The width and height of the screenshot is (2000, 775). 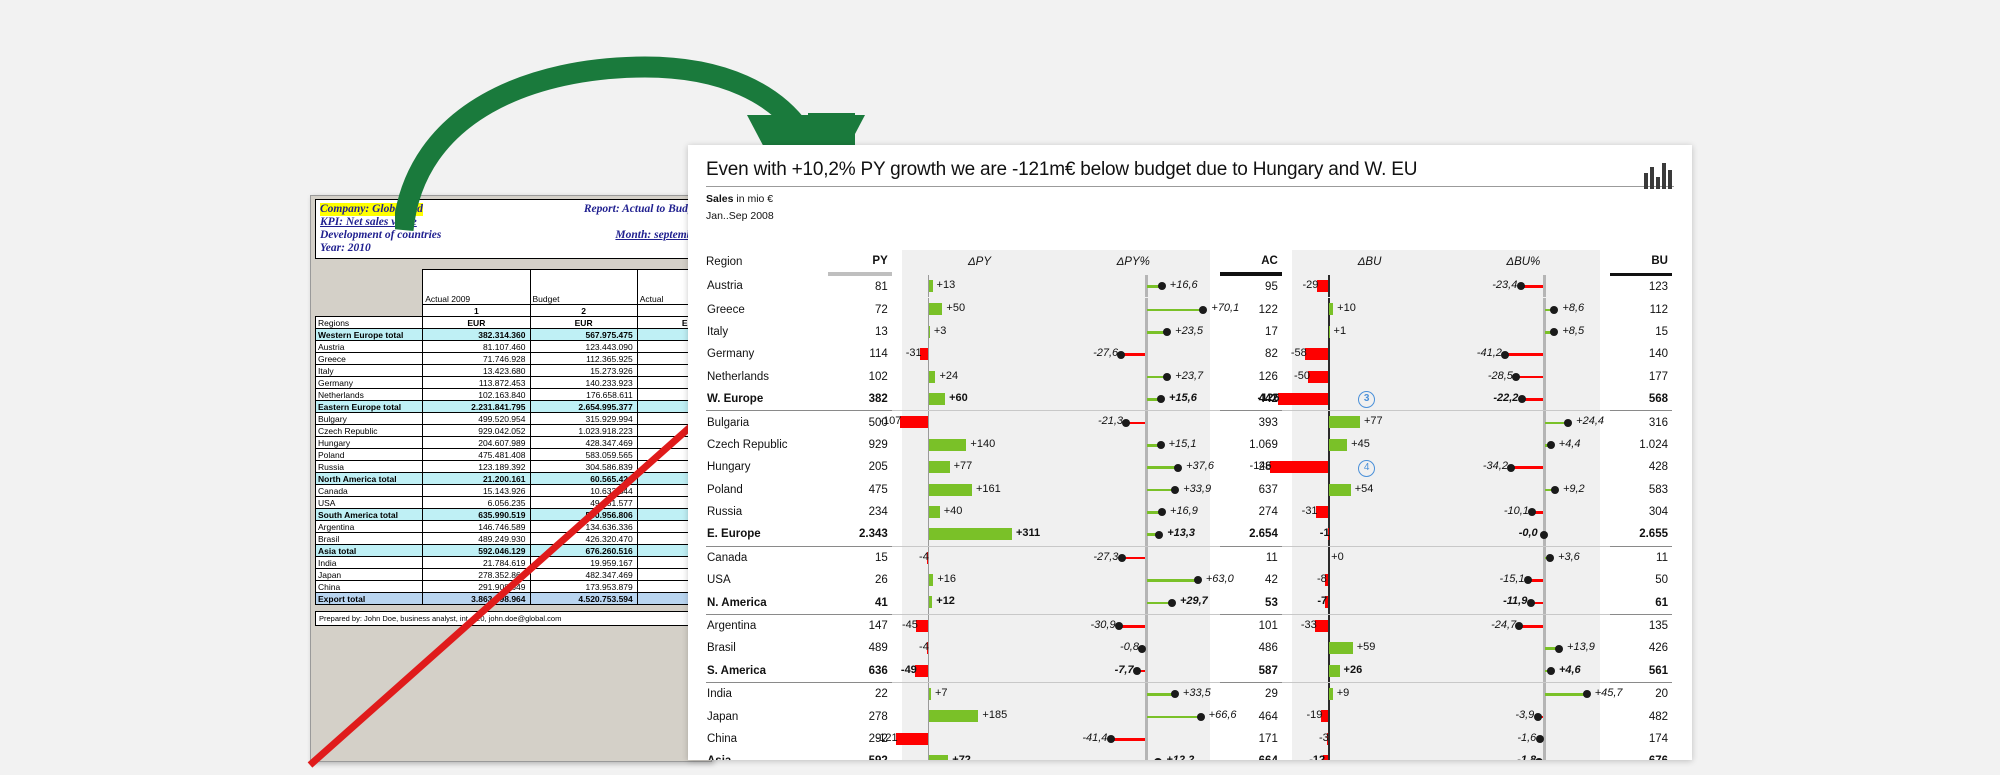 What do you see at coordinates (583, 515) in the screenshot?
I see `excel-row-value: 560.956.806` at bounding box center [583, 515].